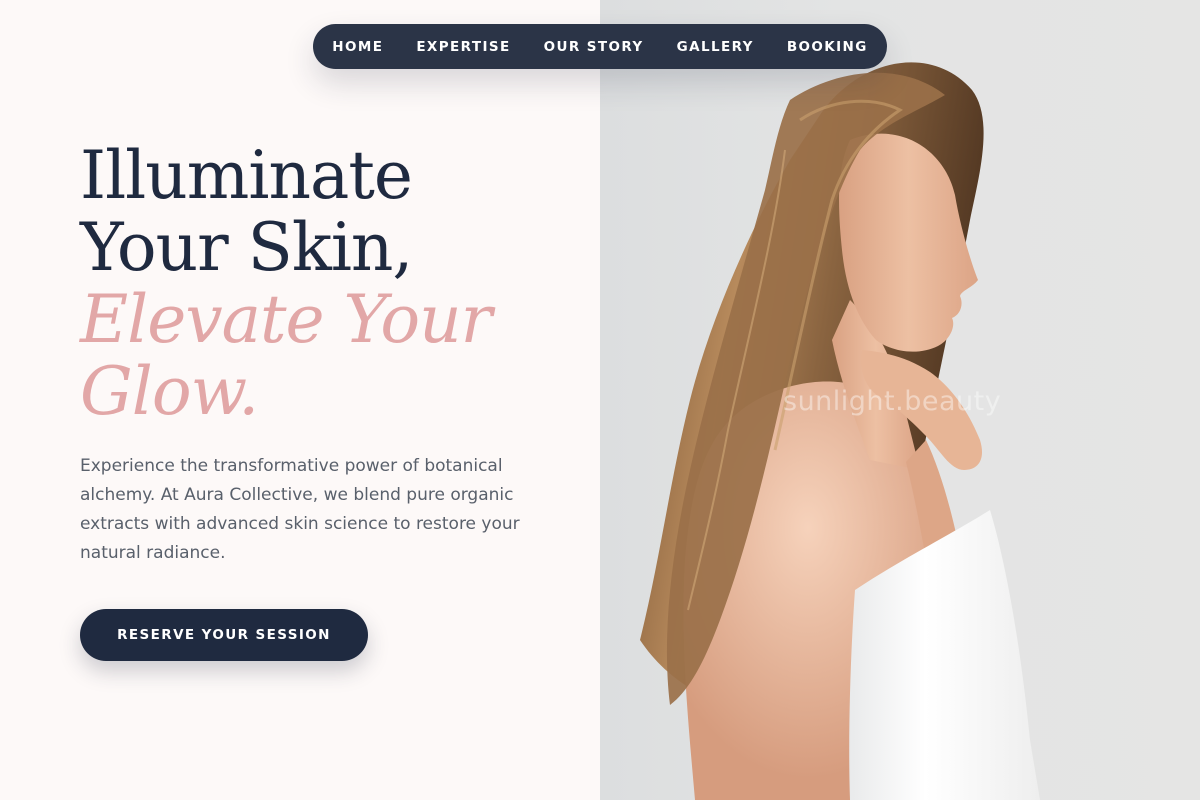 This screenshot has width=1200, height=800. I want to click on nav-item-expertise: EXPERTISE, so click(463, 47).